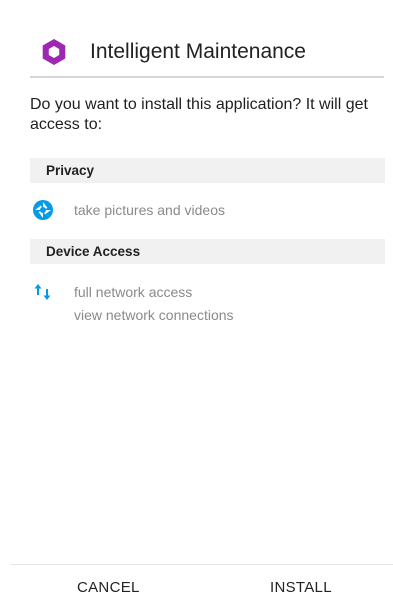 This screenshot has height=595, width=393. Describe the element at coordinates (198, 51) in the screenshot. I see `app-title: Intelligent Maintenance` at that location.